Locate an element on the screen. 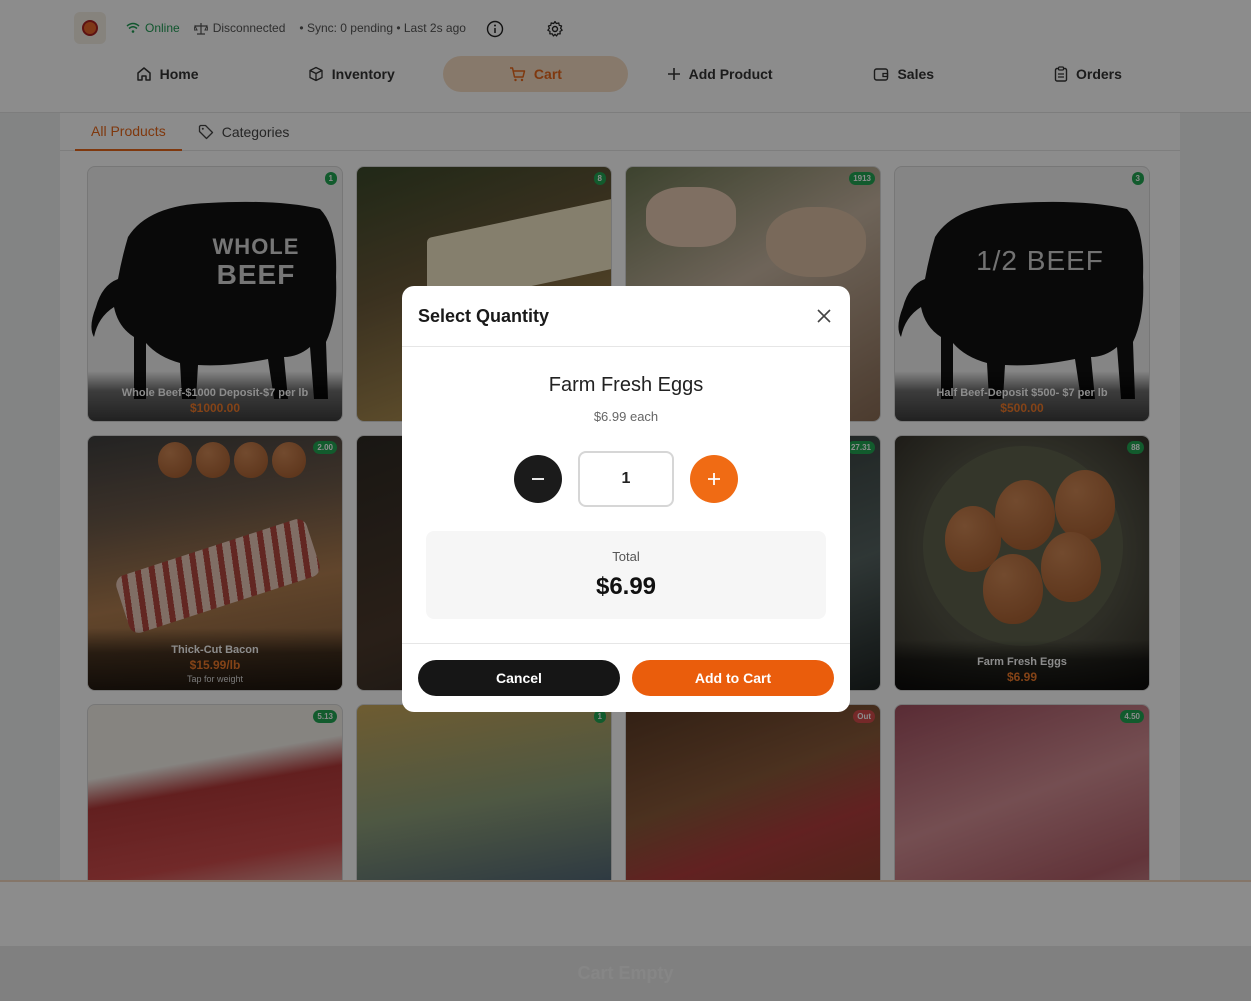 The width and height of the screenshot is (1251, 1001). minus-icon is located at coordinates (538, 479).